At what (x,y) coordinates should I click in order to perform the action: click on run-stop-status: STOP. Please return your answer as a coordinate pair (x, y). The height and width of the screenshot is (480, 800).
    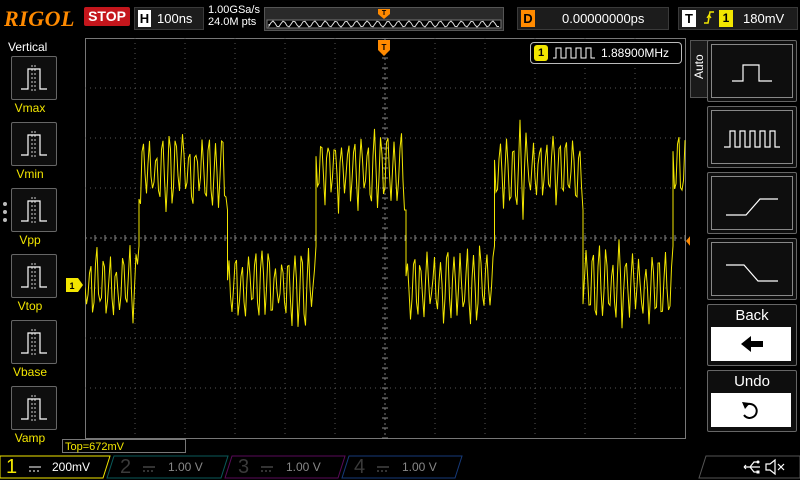
    Looking at the image, I should click on (107, 16).